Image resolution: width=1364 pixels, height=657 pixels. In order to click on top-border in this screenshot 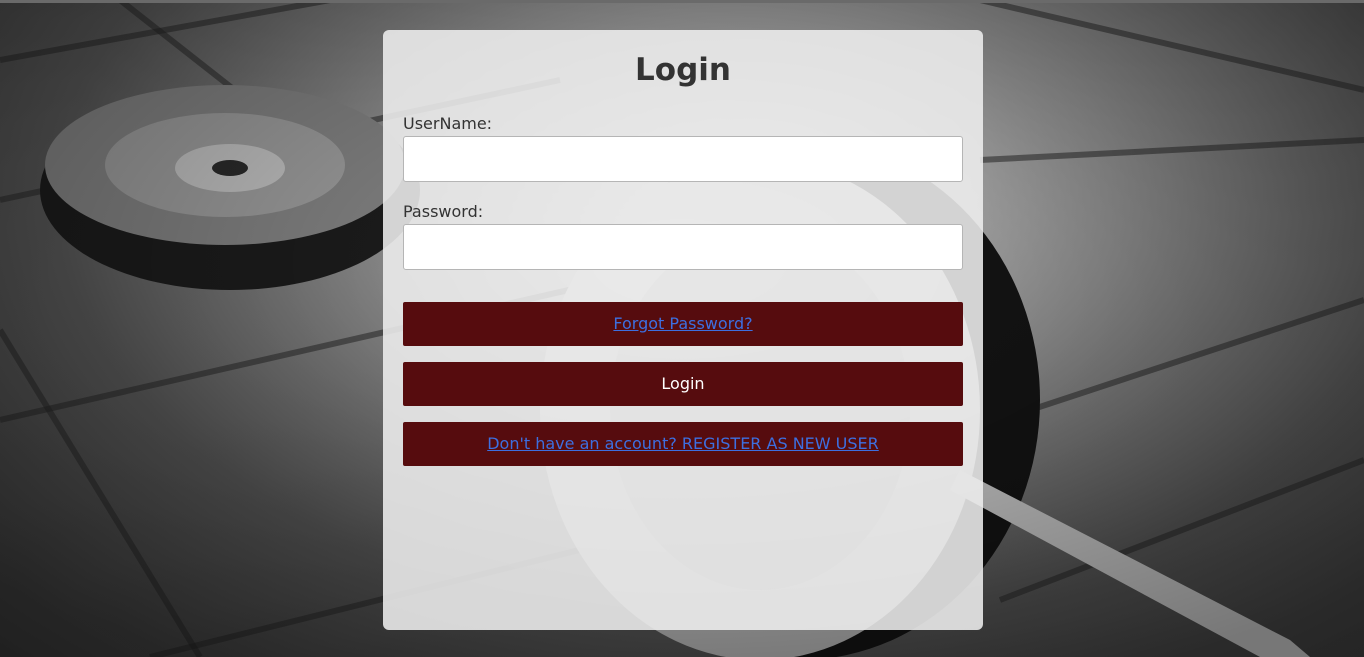, I will do `click(682, 1)`.